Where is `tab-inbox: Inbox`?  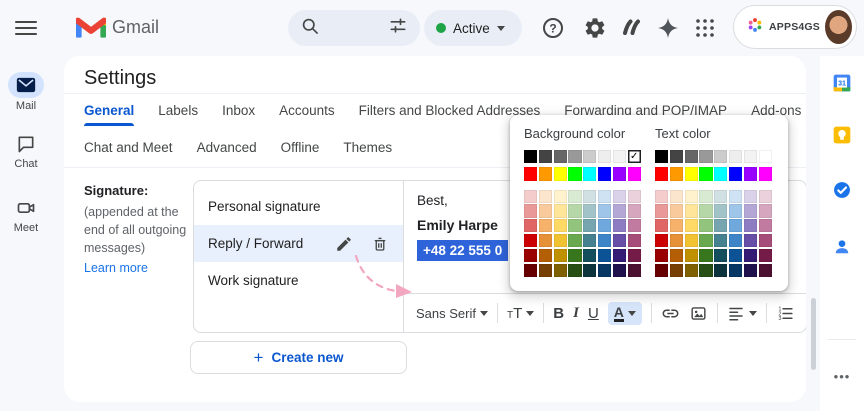 tab-inbox: Inbox is located at coordinates (238, 114).